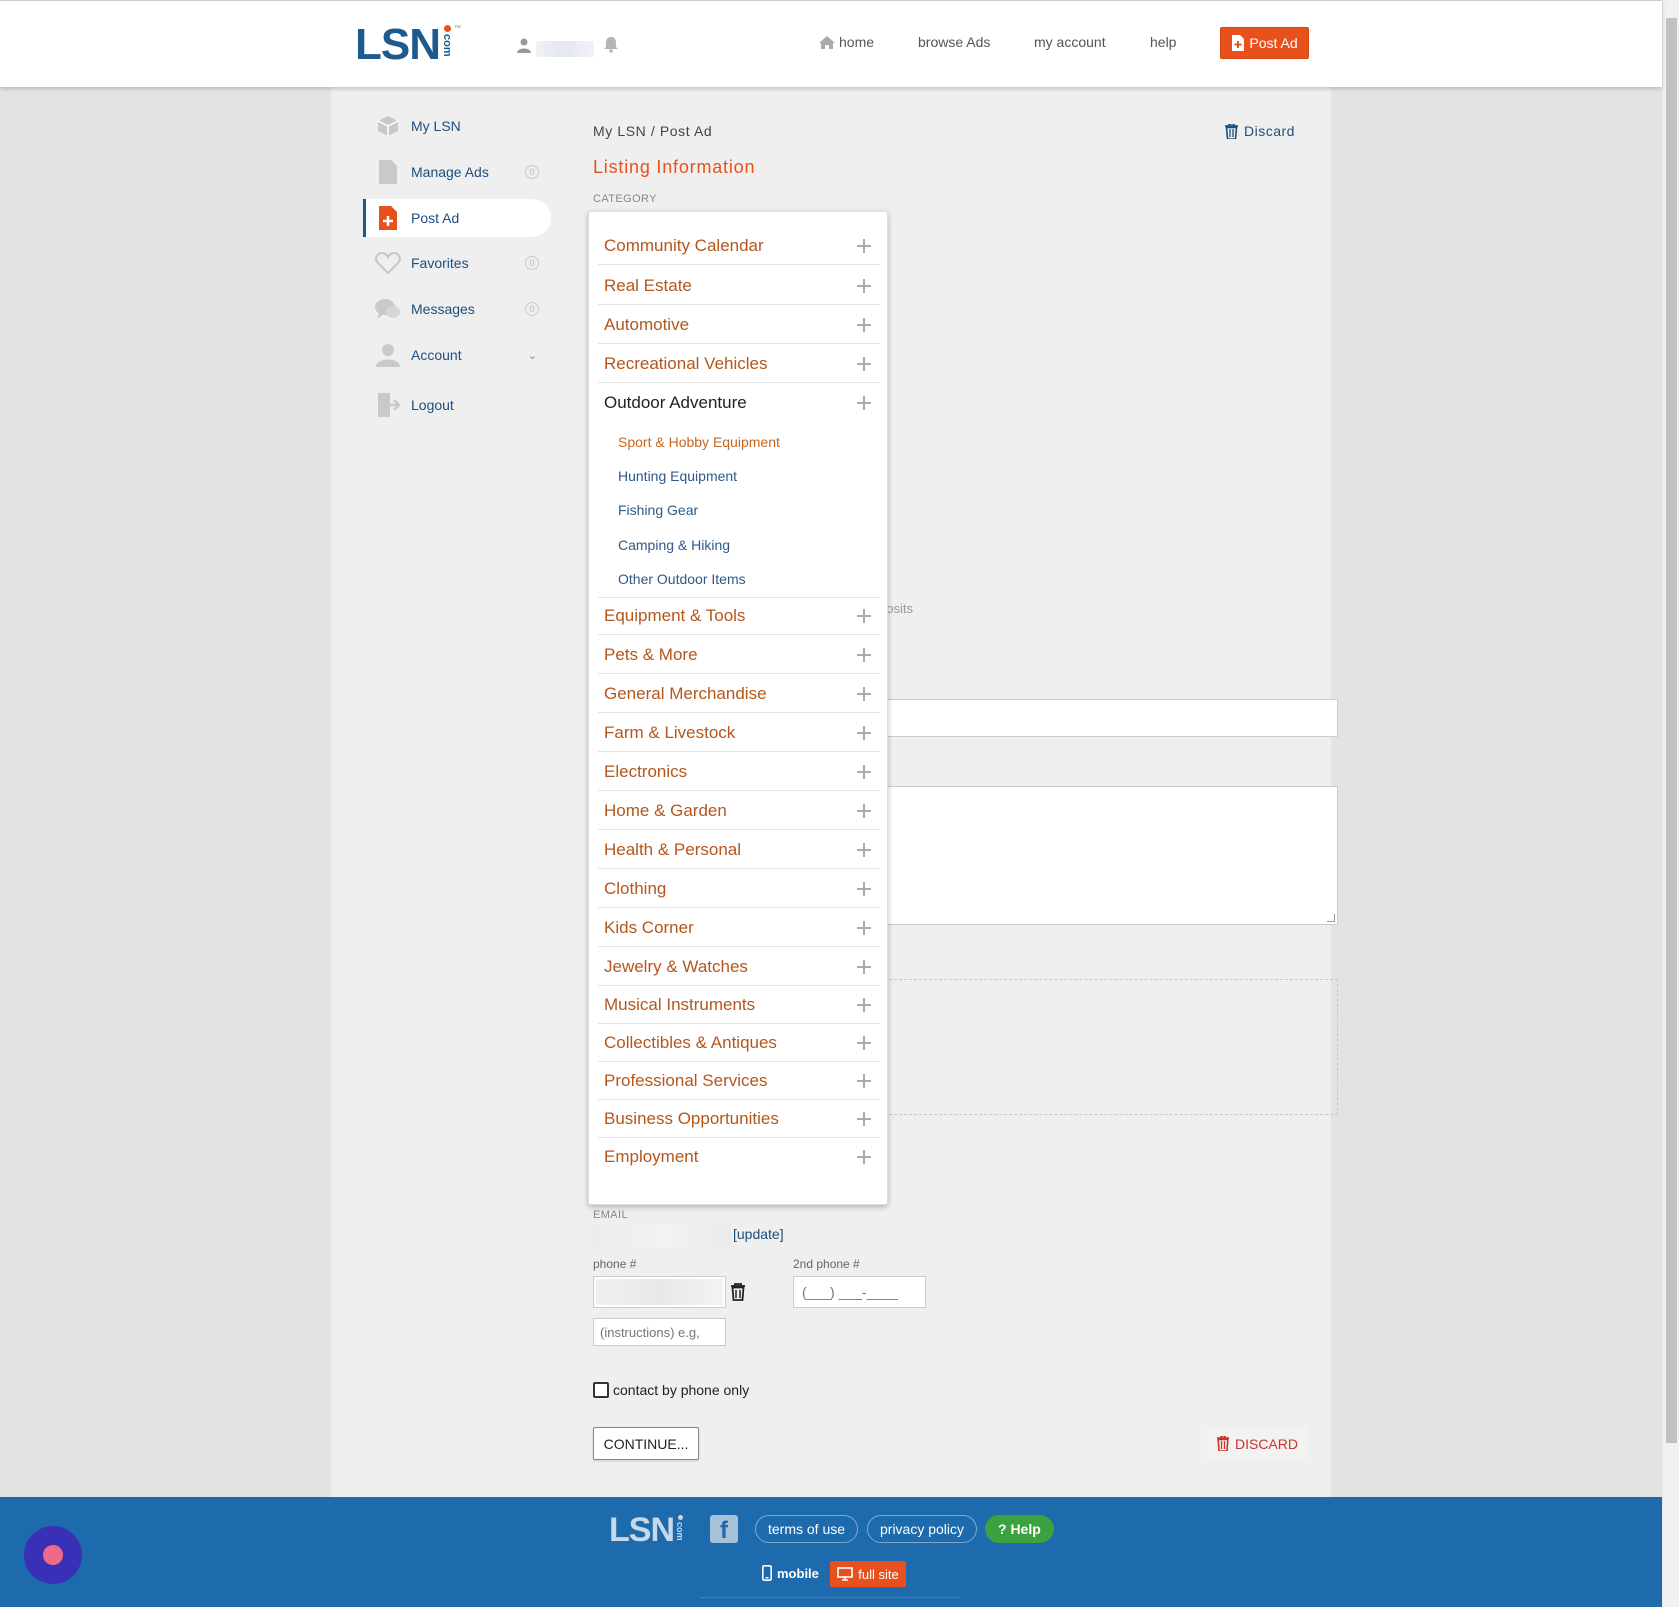 The width and height of the screenshot is (1679, 1607). Describe the element at coordinates (659, 1332) in the screenshot. I see `phone-instructions-input` at that location.